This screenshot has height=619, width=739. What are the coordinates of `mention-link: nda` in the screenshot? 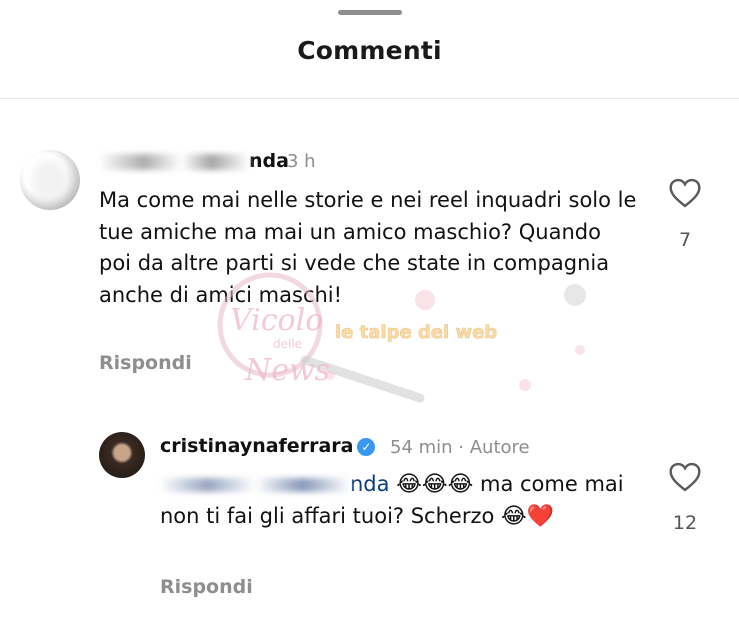 It's located at (275, 484).